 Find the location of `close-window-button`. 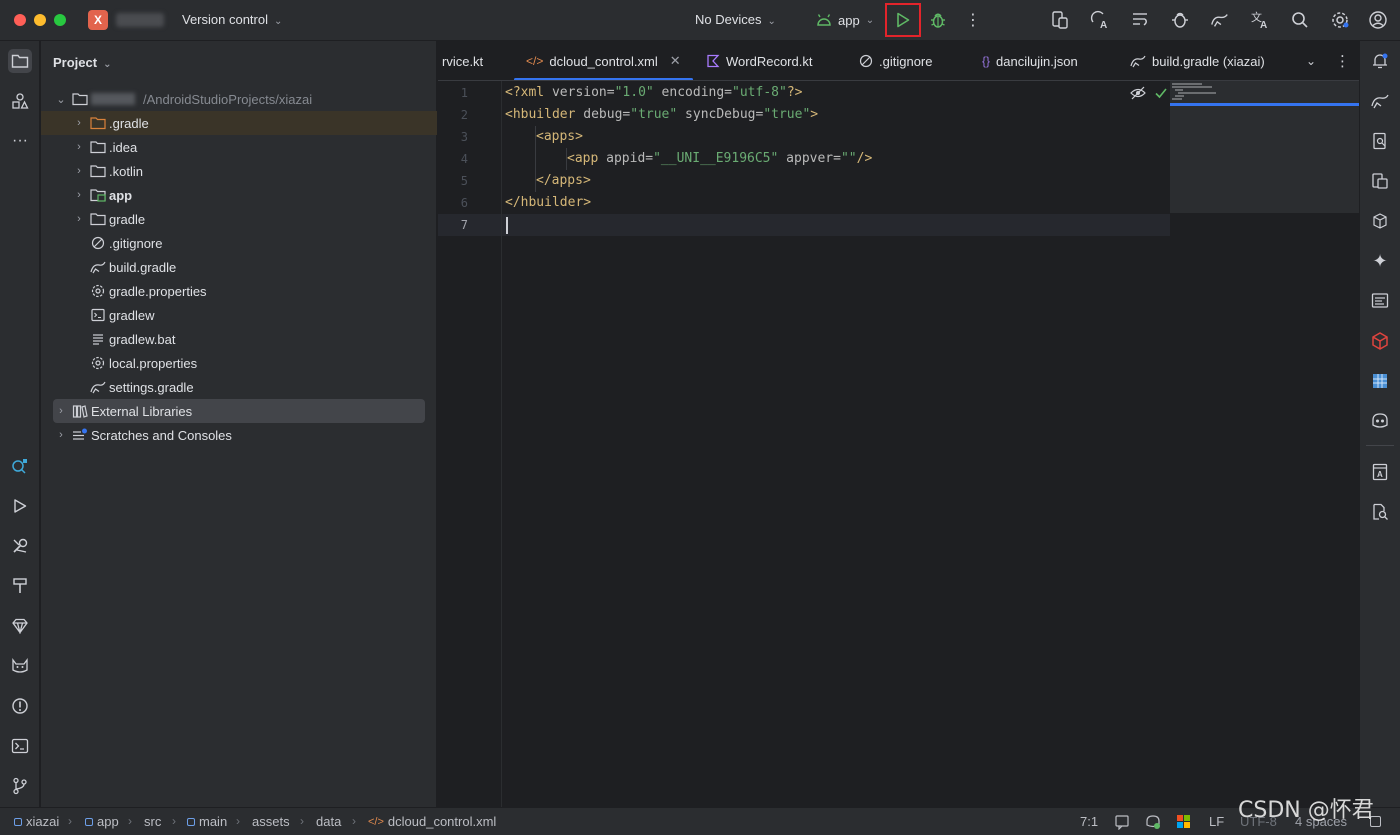

close-window-button is located at coordinates (20, 20).